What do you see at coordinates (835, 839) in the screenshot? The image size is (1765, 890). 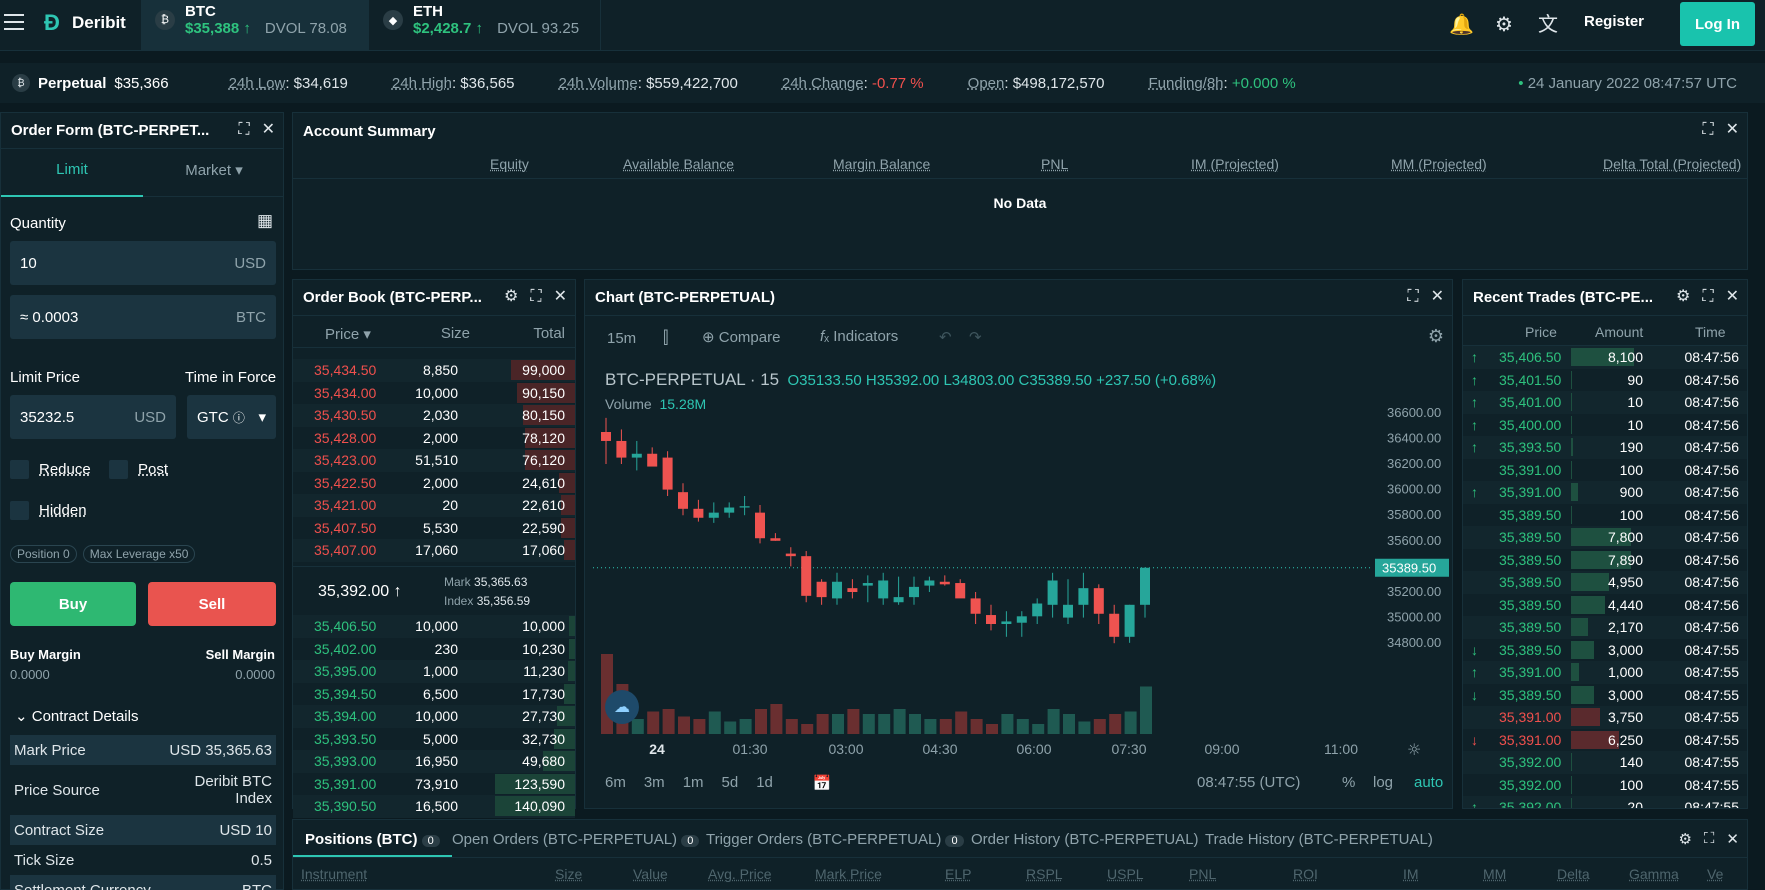 I see `tab-trigger-orders: Trigger Orders (BTC-PERPETUAL) 0` at bounding box center [835, 839].